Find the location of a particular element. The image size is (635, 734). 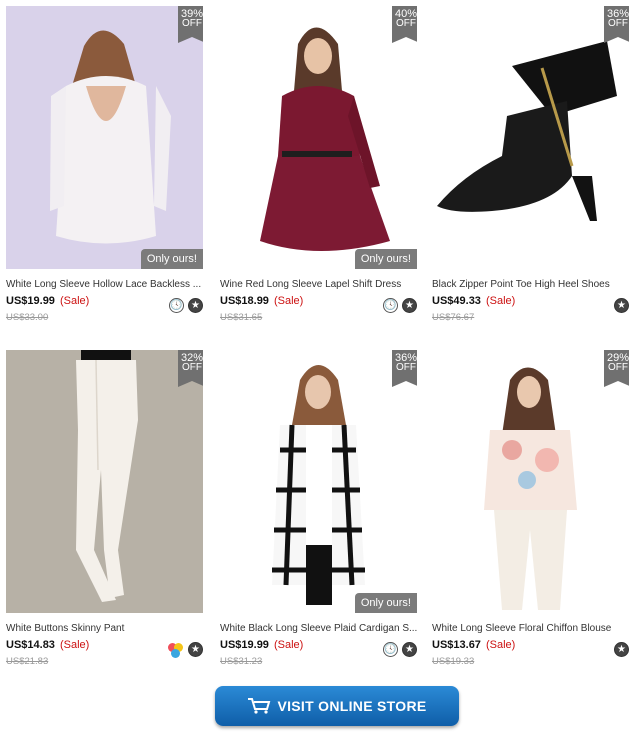

product-title: Black Zipper Point Toe High Heel Shoes is located at coordinates (530, 284).